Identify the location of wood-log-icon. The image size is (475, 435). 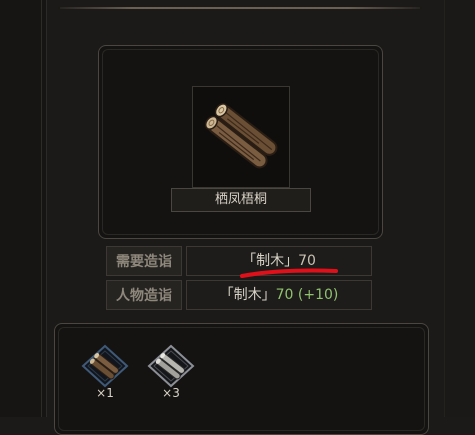
(241, 136).